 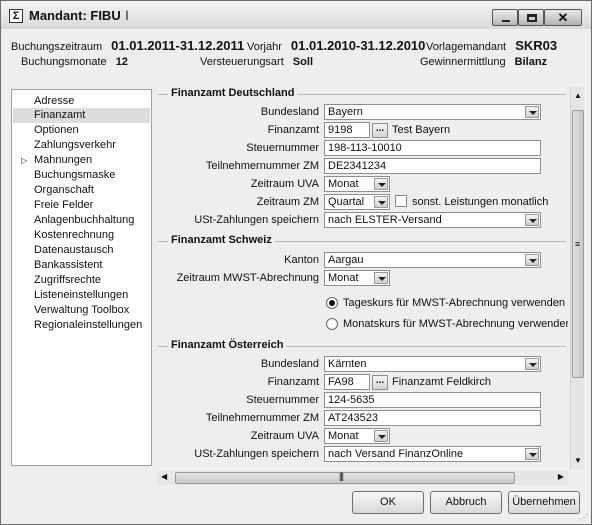 I want to click on vertical-scrollbar: ▲ ≡ ▼, so click(x=577, y=278).